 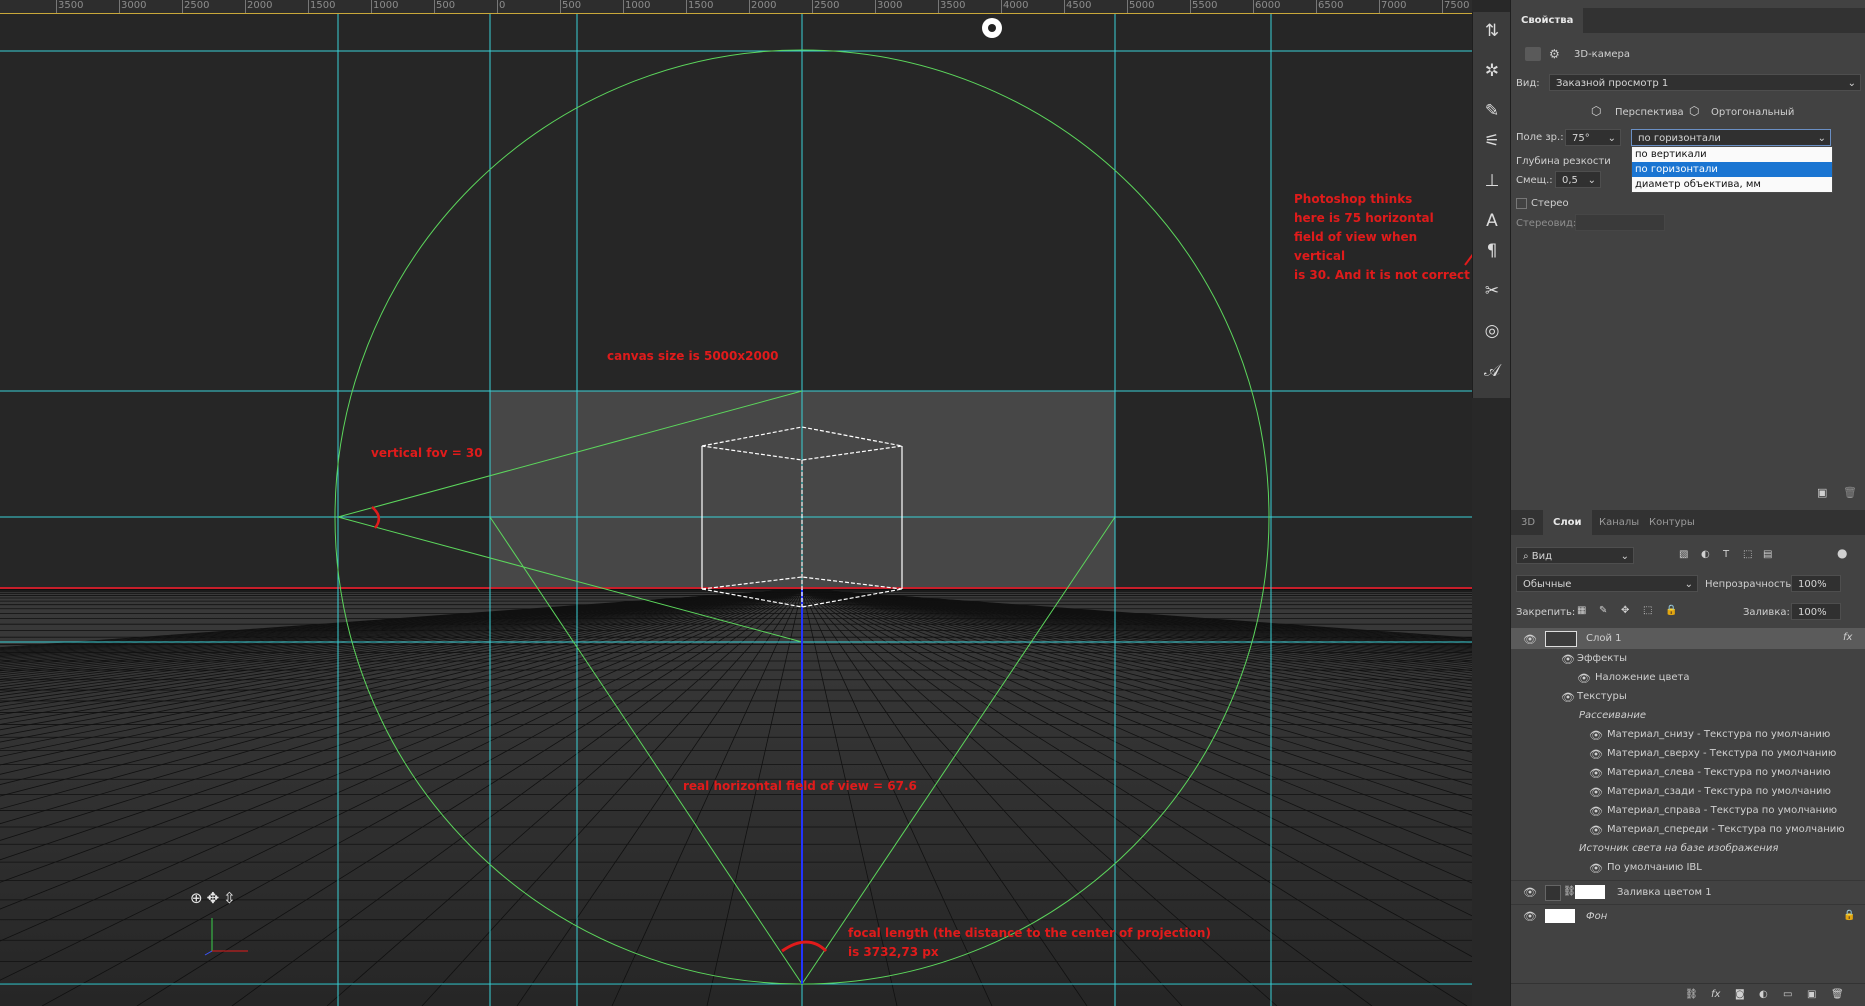 I want to click on adjustments-icon: ⚟, so click(x=1492, y=141).